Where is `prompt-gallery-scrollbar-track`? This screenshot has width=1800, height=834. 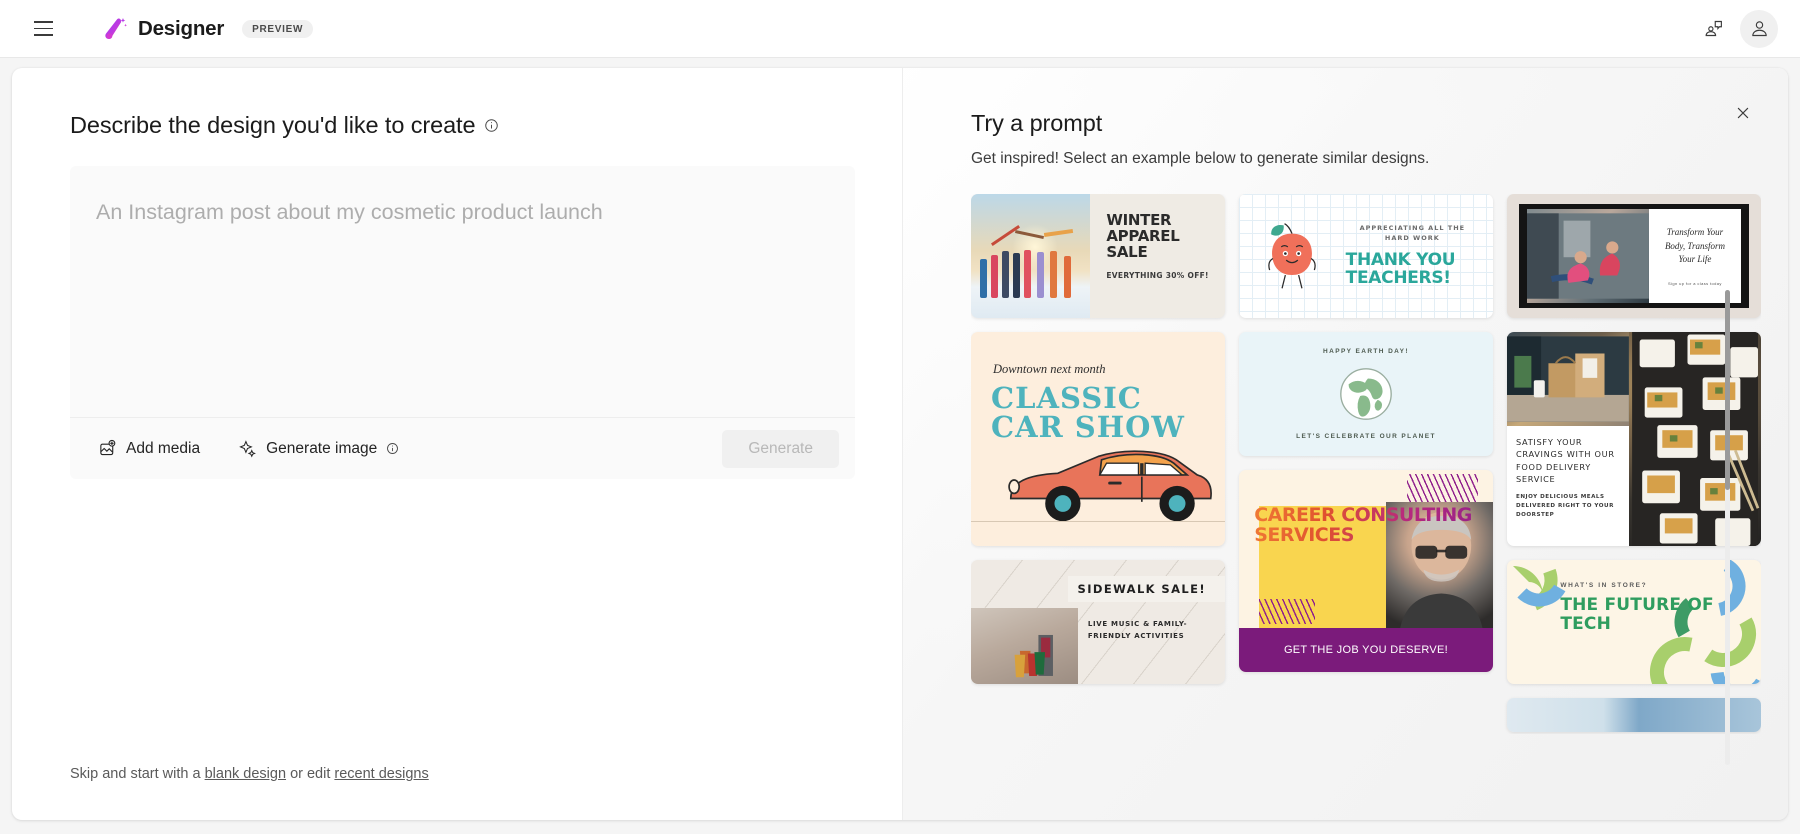 prompt-gallery-scrollbar-track is located at coordinates (1727, 527).